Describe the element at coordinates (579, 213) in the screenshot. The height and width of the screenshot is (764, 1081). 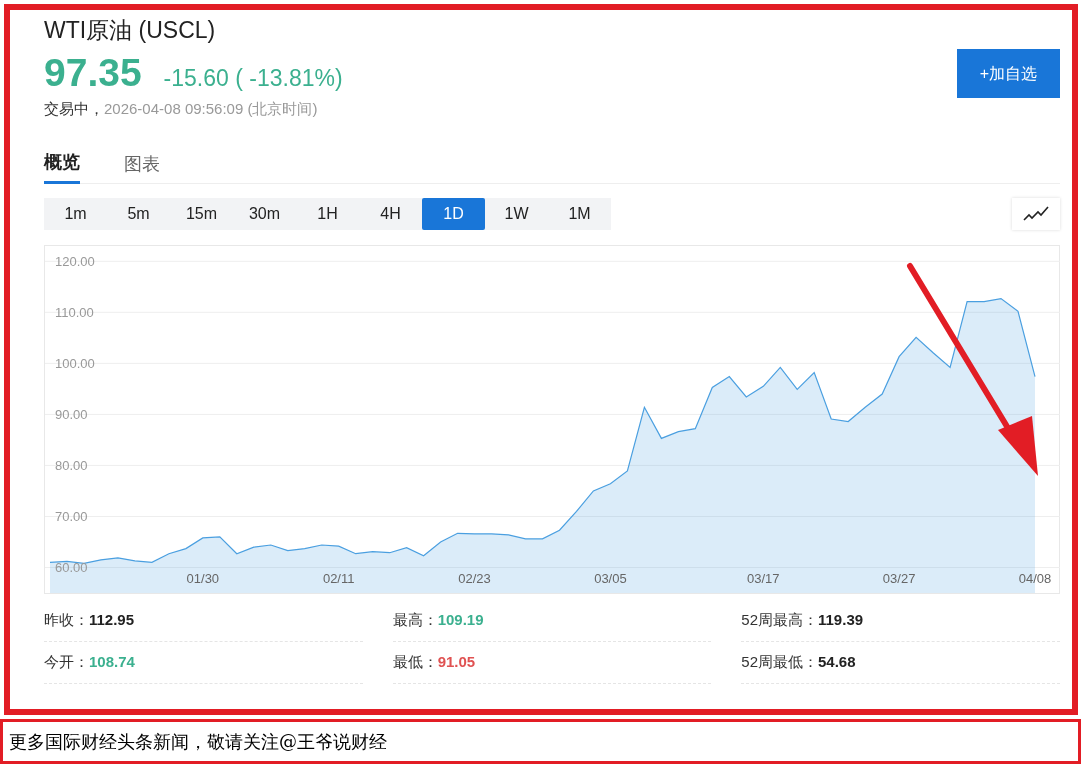
I see `period-button: 1M` at that location.